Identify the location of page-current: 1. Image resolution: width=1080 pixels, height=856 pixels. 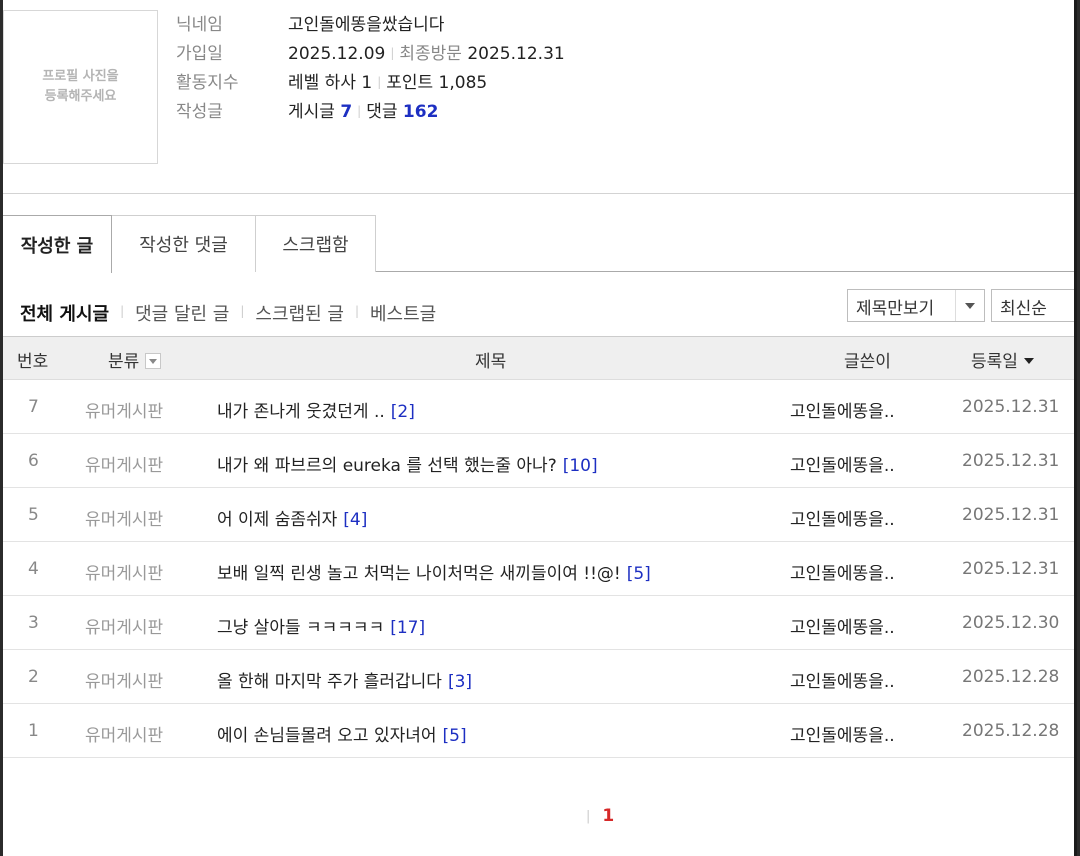
(608, 816).